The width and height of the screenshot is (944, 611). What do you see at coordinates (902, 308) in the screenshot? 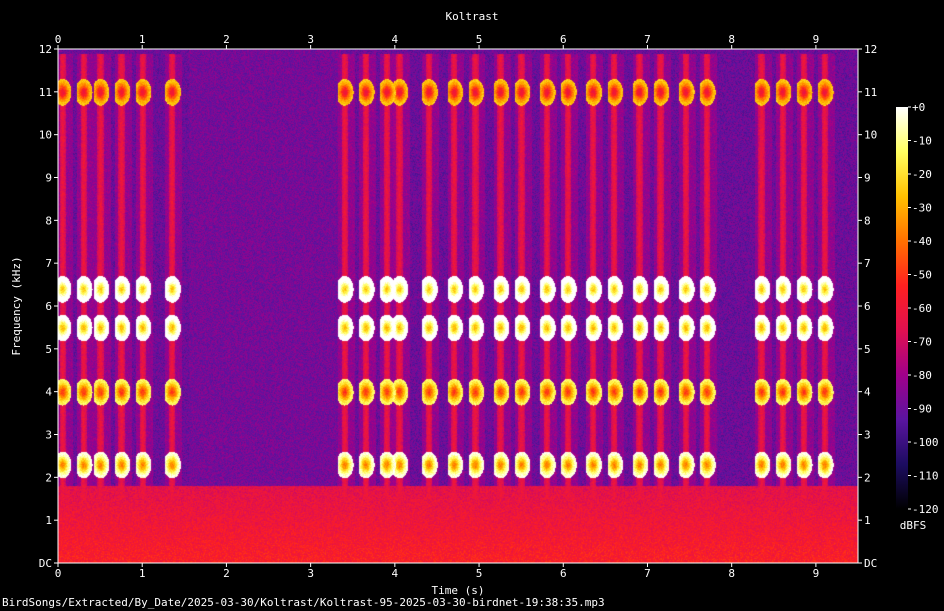
I see `colorbar-gradient` at bounding box center [902, 308].